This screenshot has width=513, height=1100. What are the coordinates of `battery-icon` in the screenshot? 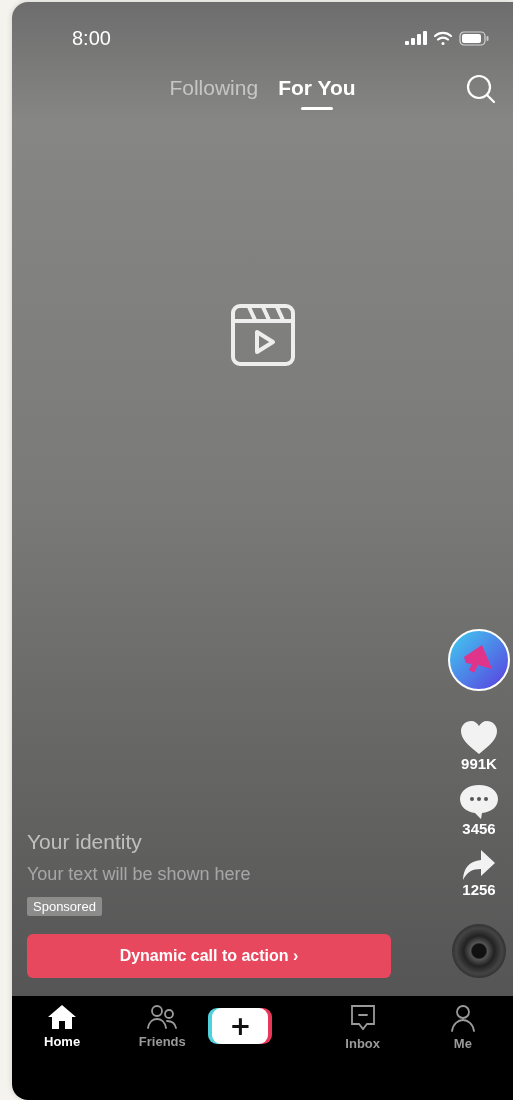 It's located at (474, 38).